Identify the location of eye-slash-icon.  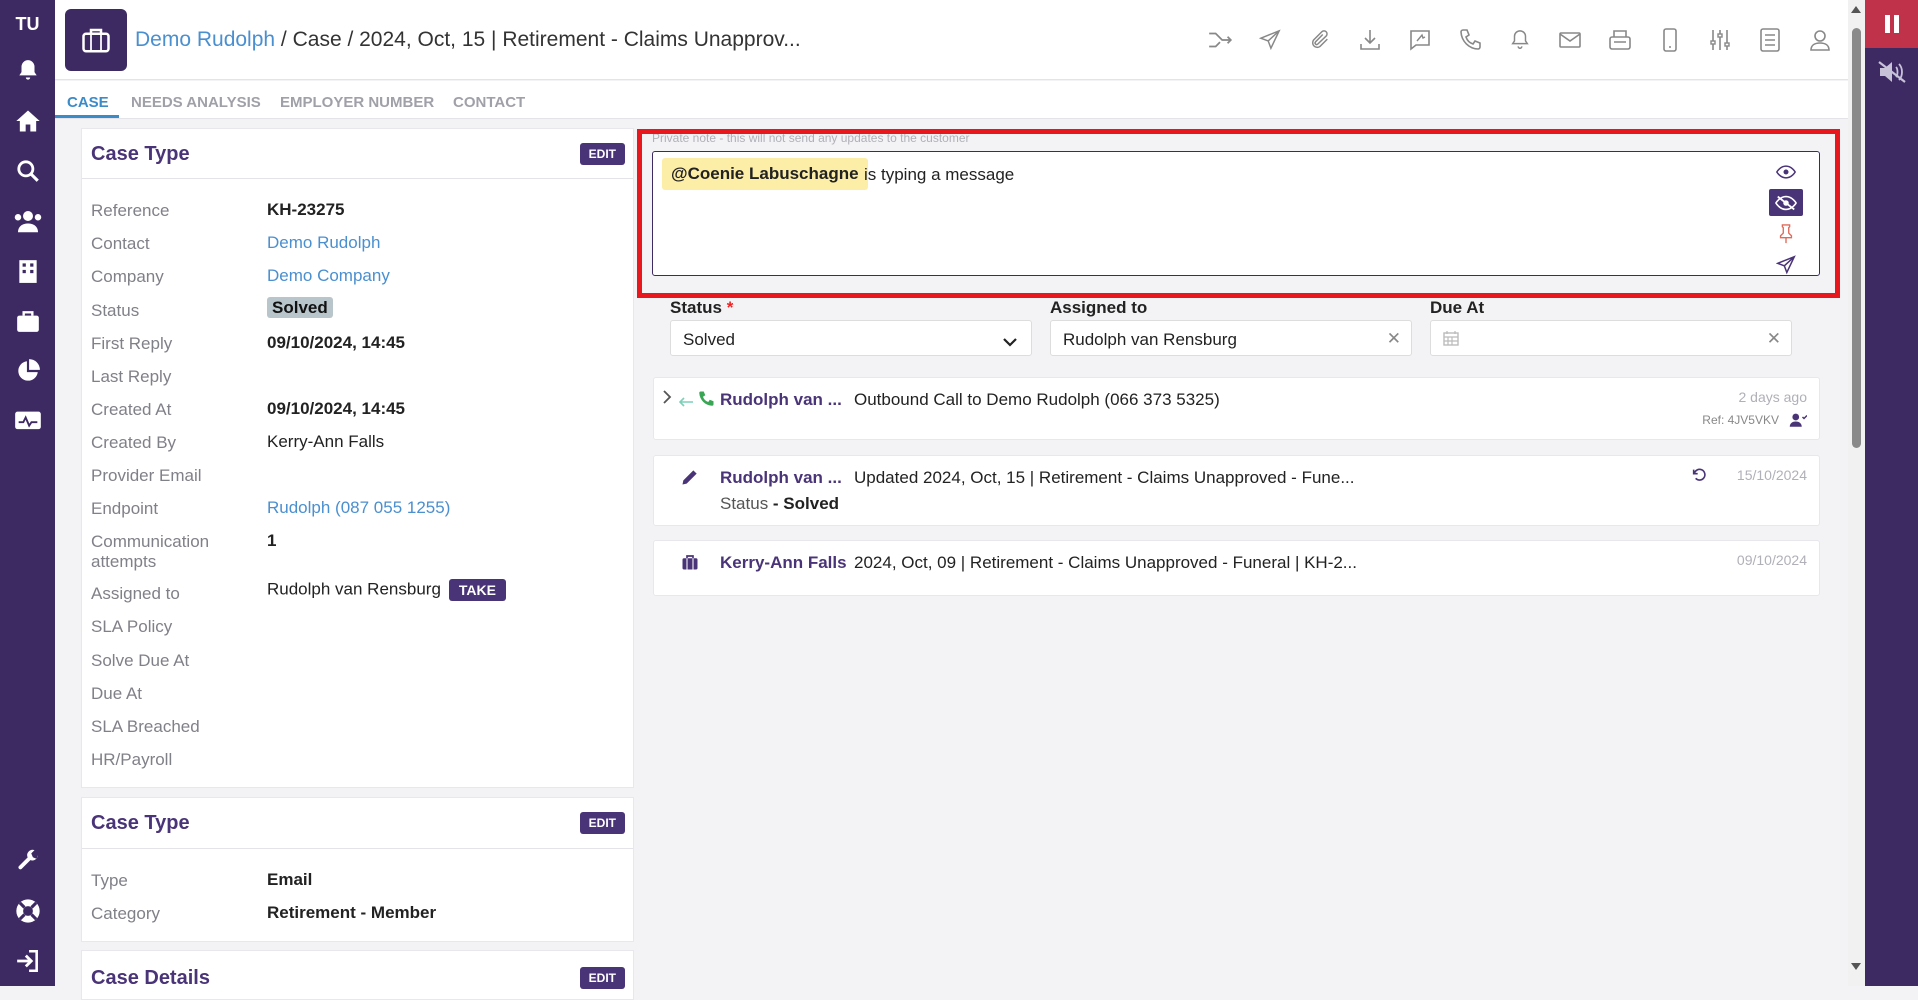
(1786, 202).